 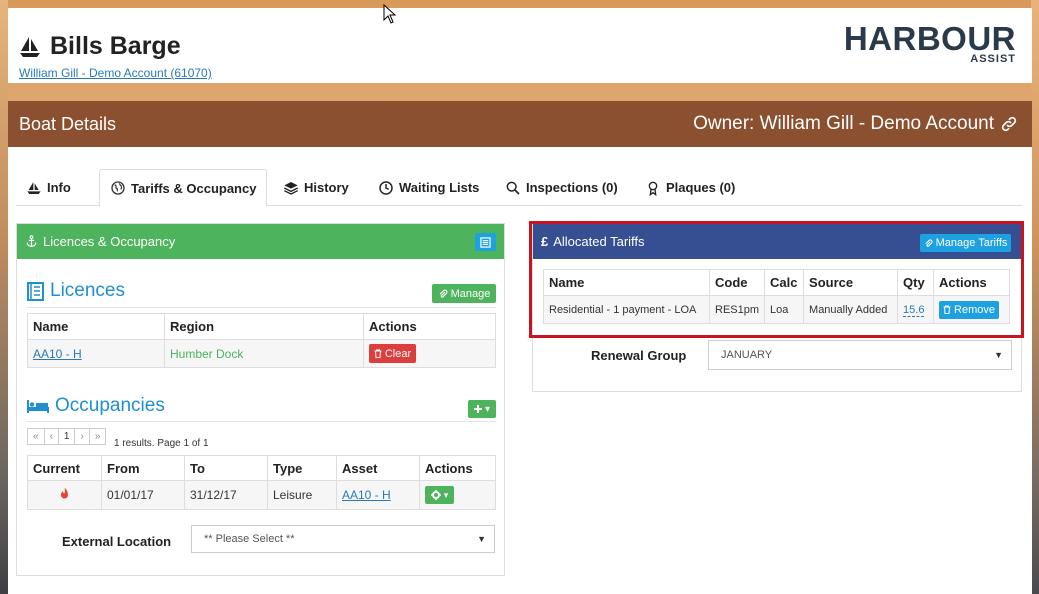 What do you see at coordinates (68, 124) in the screenshot?
I see `boat-details-title: Boat Details` at bounding box center [68, 124].